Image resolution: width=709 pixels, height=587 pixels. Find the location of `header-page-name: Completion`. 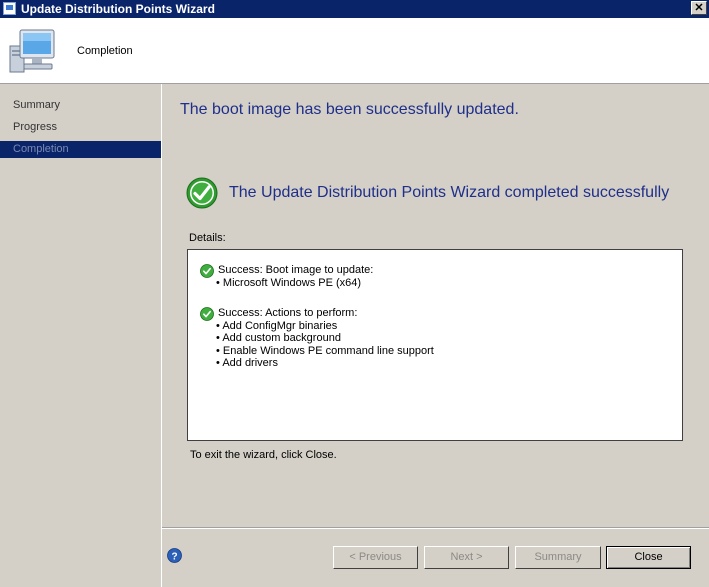

header-page-name: Completion is located at coordinates (105, 51).